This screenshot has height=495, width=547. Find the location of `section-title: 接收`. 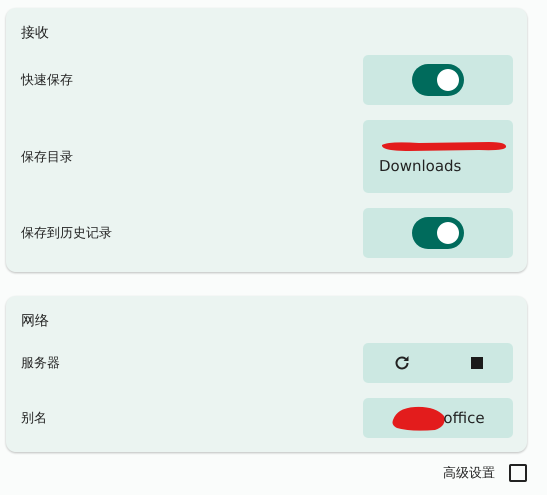

section-title: 接收 is located at coordinates (35, 33).